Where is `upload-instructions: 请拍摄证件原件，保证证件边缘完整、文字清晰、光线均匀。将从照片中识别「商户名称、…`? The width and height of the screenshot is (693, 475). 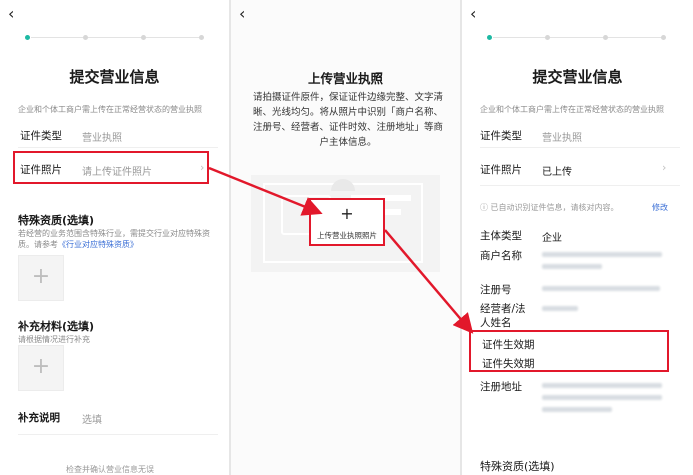 upload-instructions: 请拍摄证件原件，保证证件边缘完整、文字清晰、光线均匀。将从照片中识别「商户名称、… is located at coordinates (348, 120).